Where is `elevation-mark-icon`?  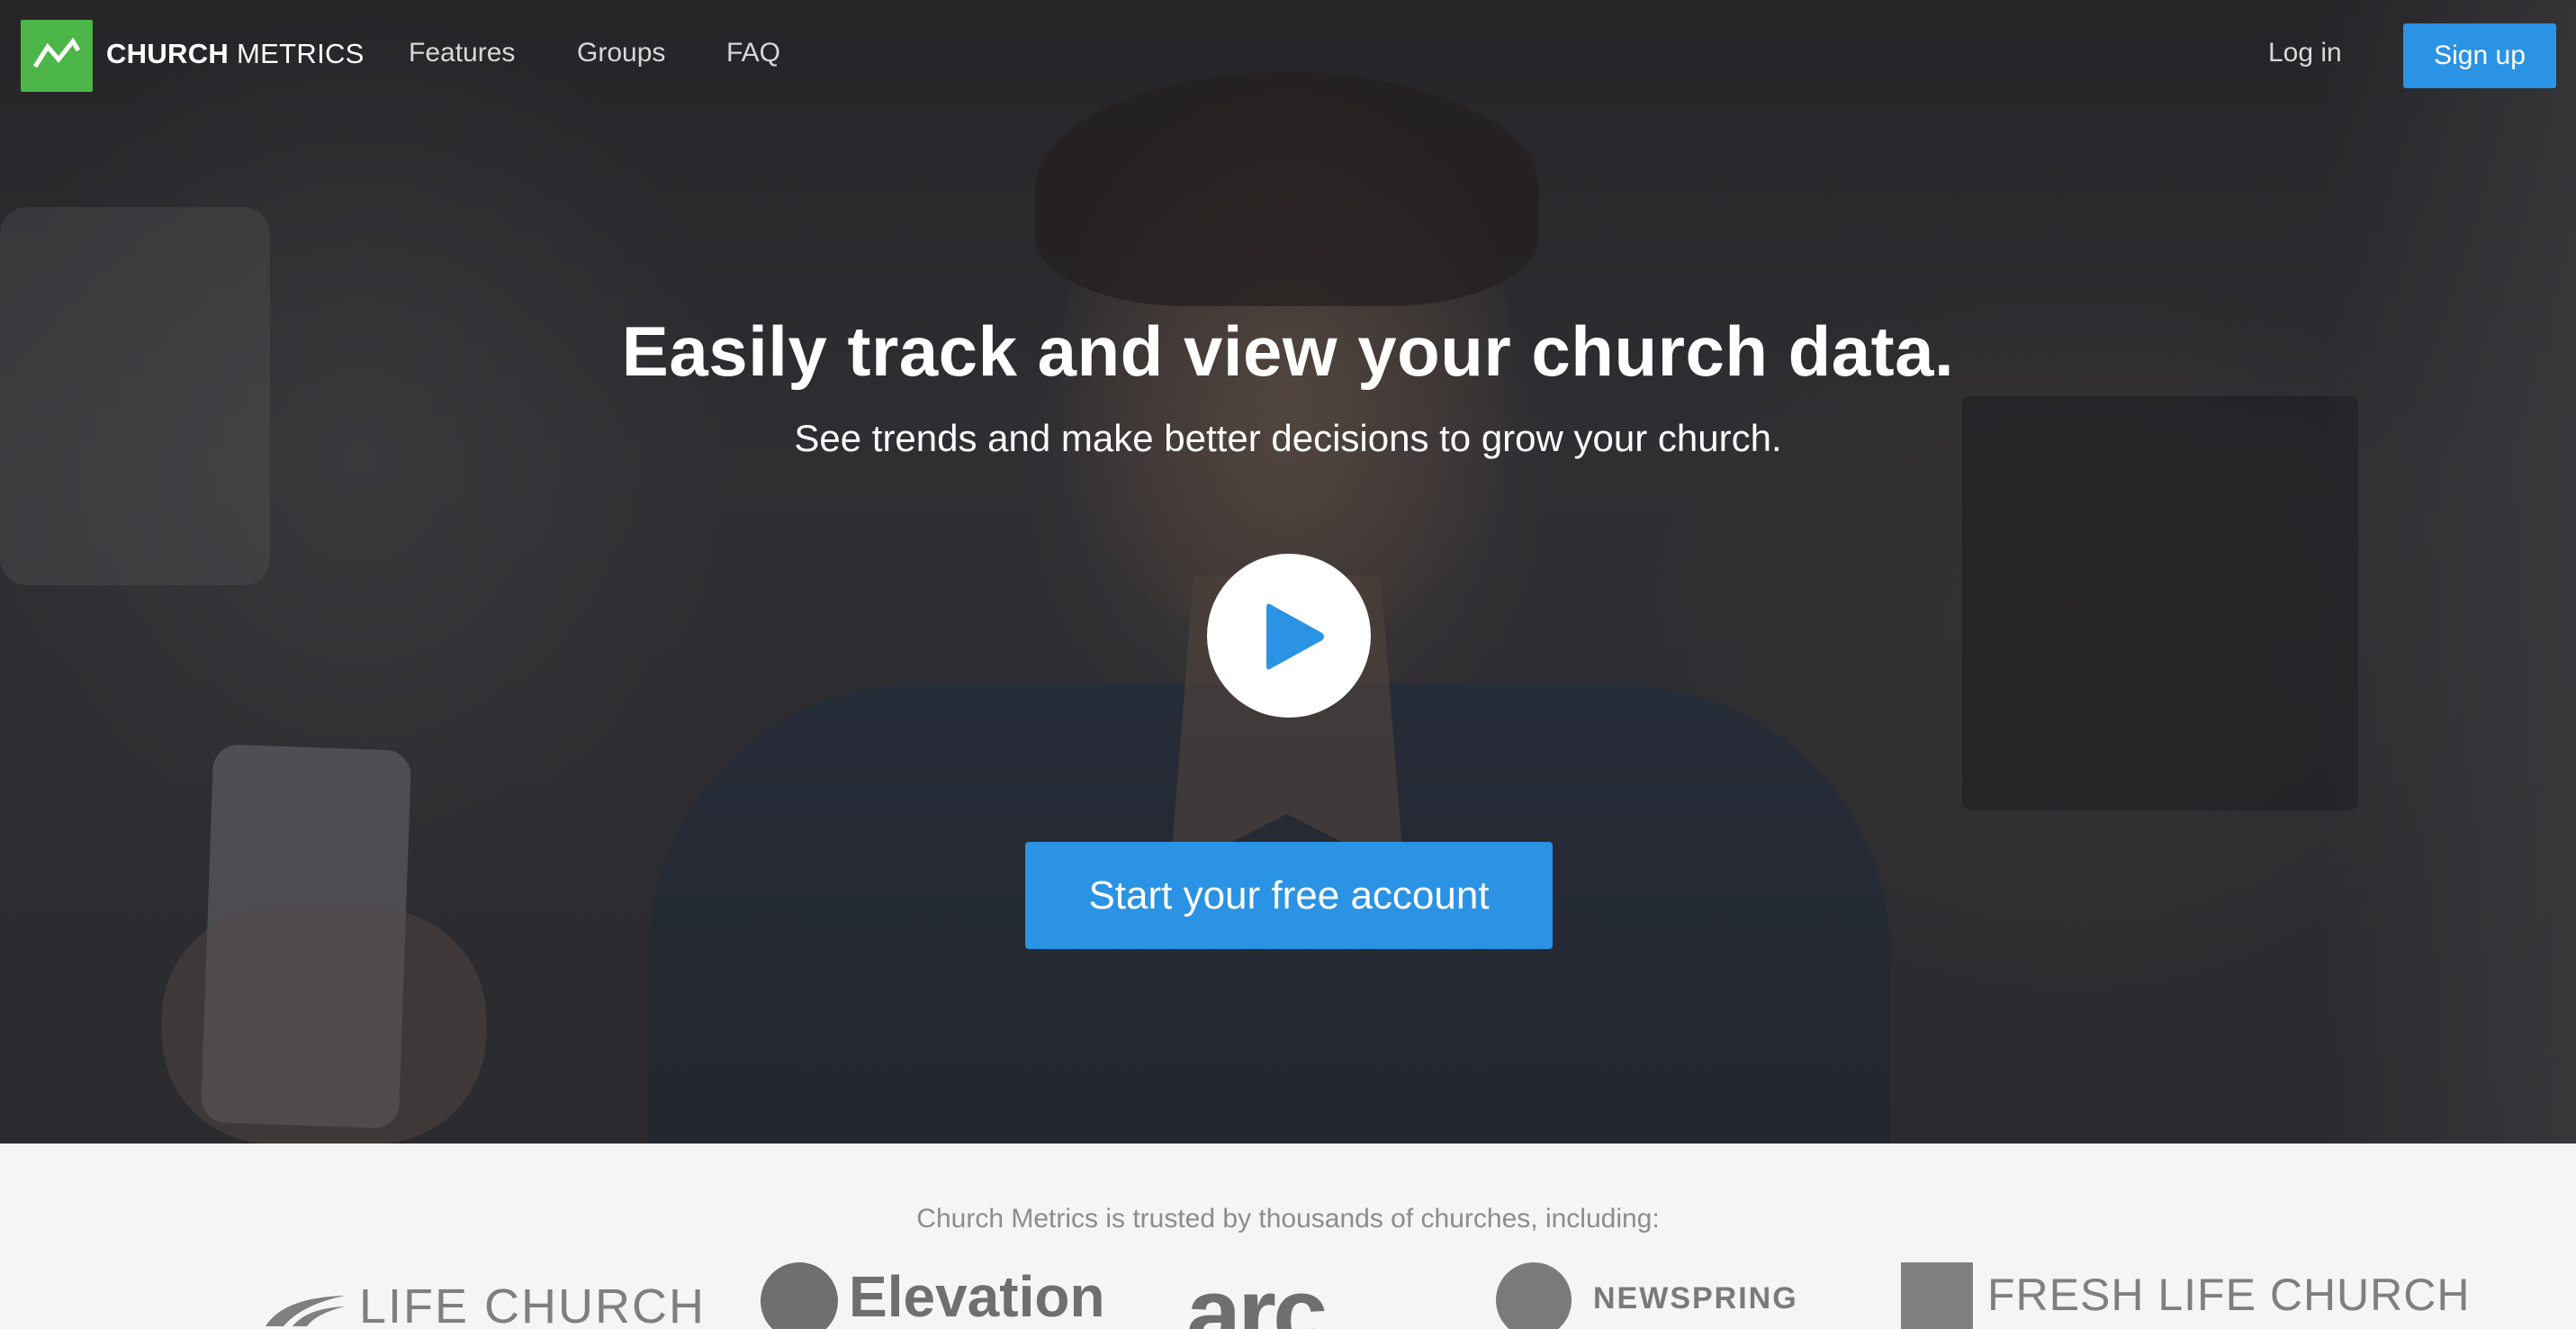
elevation-mark-icon is located at coordinates (799, 1295).